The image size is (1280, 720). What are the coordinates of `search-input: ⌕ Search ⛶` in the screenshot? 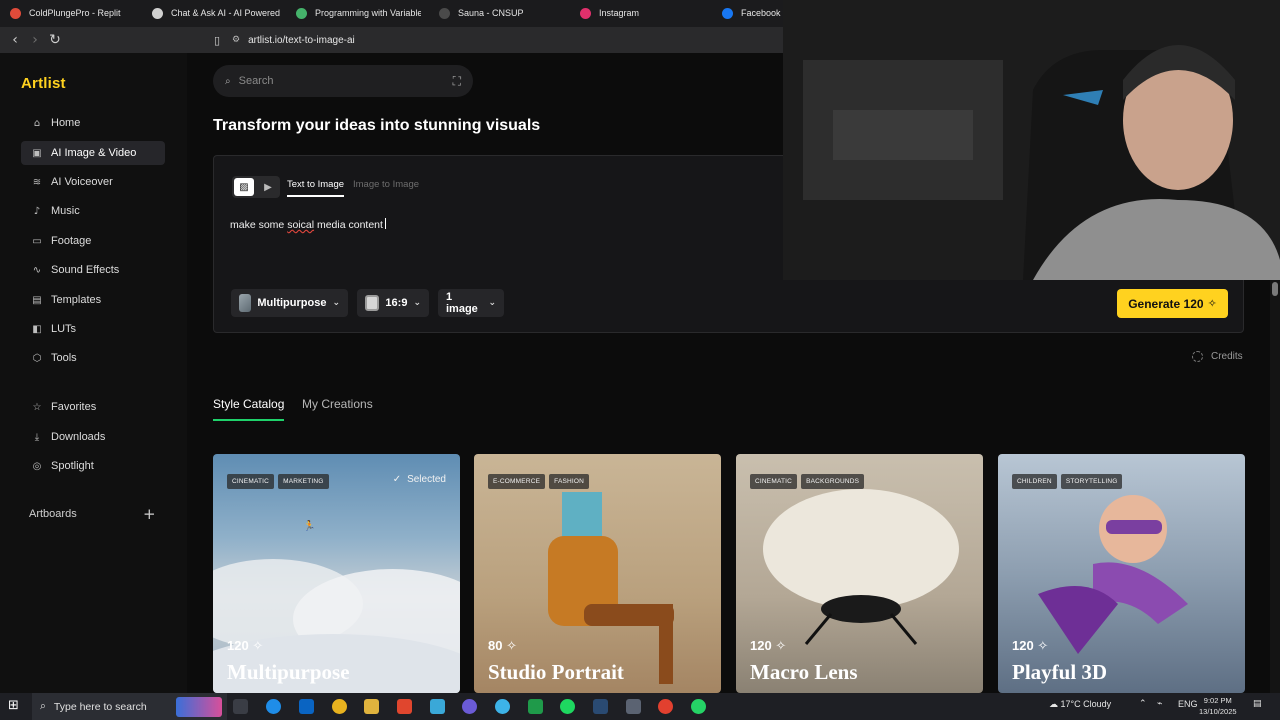 It's located at (343, 81).